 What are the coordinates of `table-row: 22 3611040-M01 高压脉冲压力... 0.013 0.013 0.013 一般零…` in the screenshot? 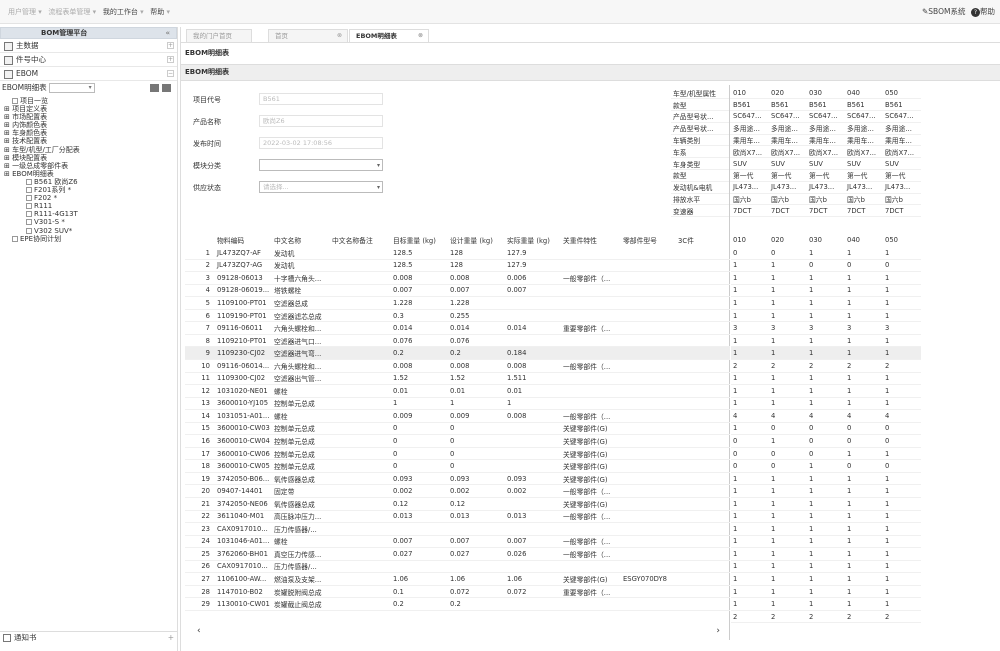 It's located at (457, 517).